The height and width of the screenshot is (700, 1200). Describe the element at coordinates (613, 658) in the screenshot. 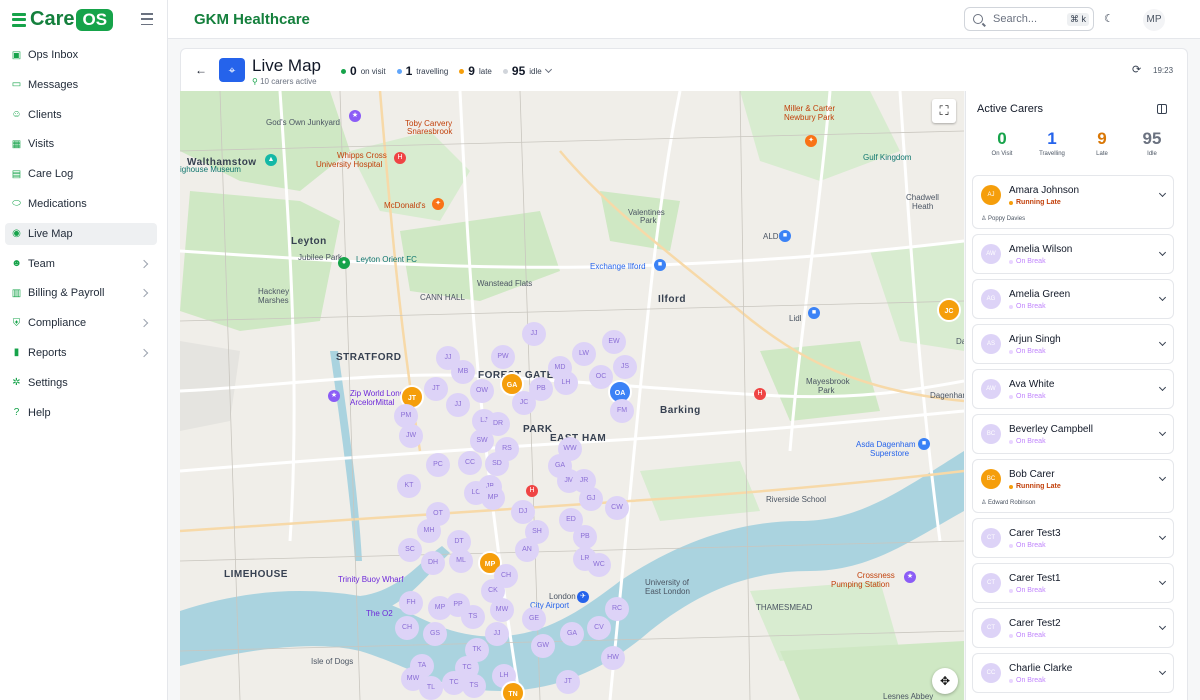

I see `carer-marker: HW` at that location.